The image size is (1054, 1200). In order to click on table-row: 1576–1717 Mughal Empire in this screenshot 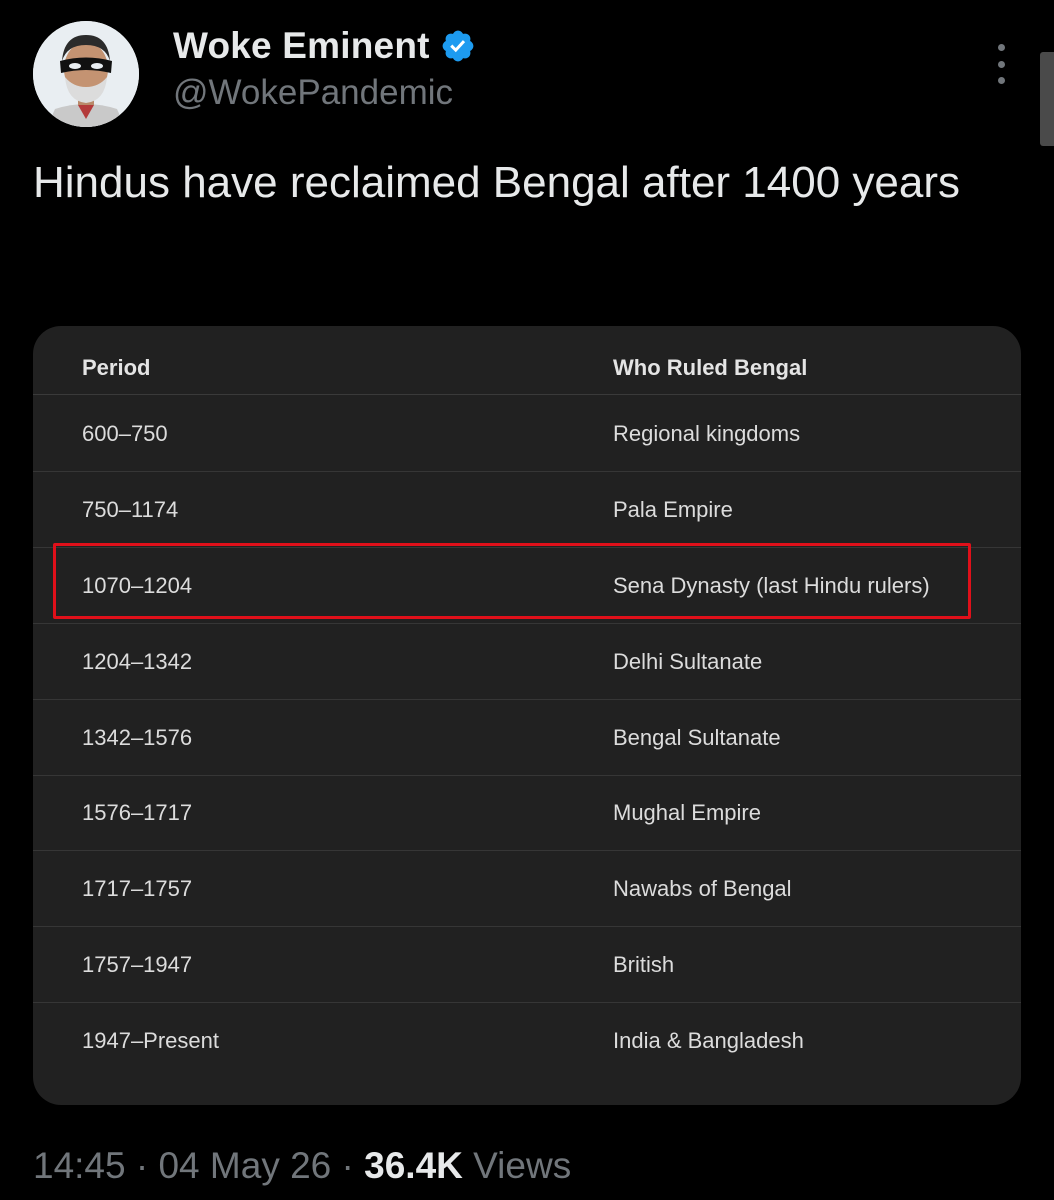, I will do `click(527, 812)`.